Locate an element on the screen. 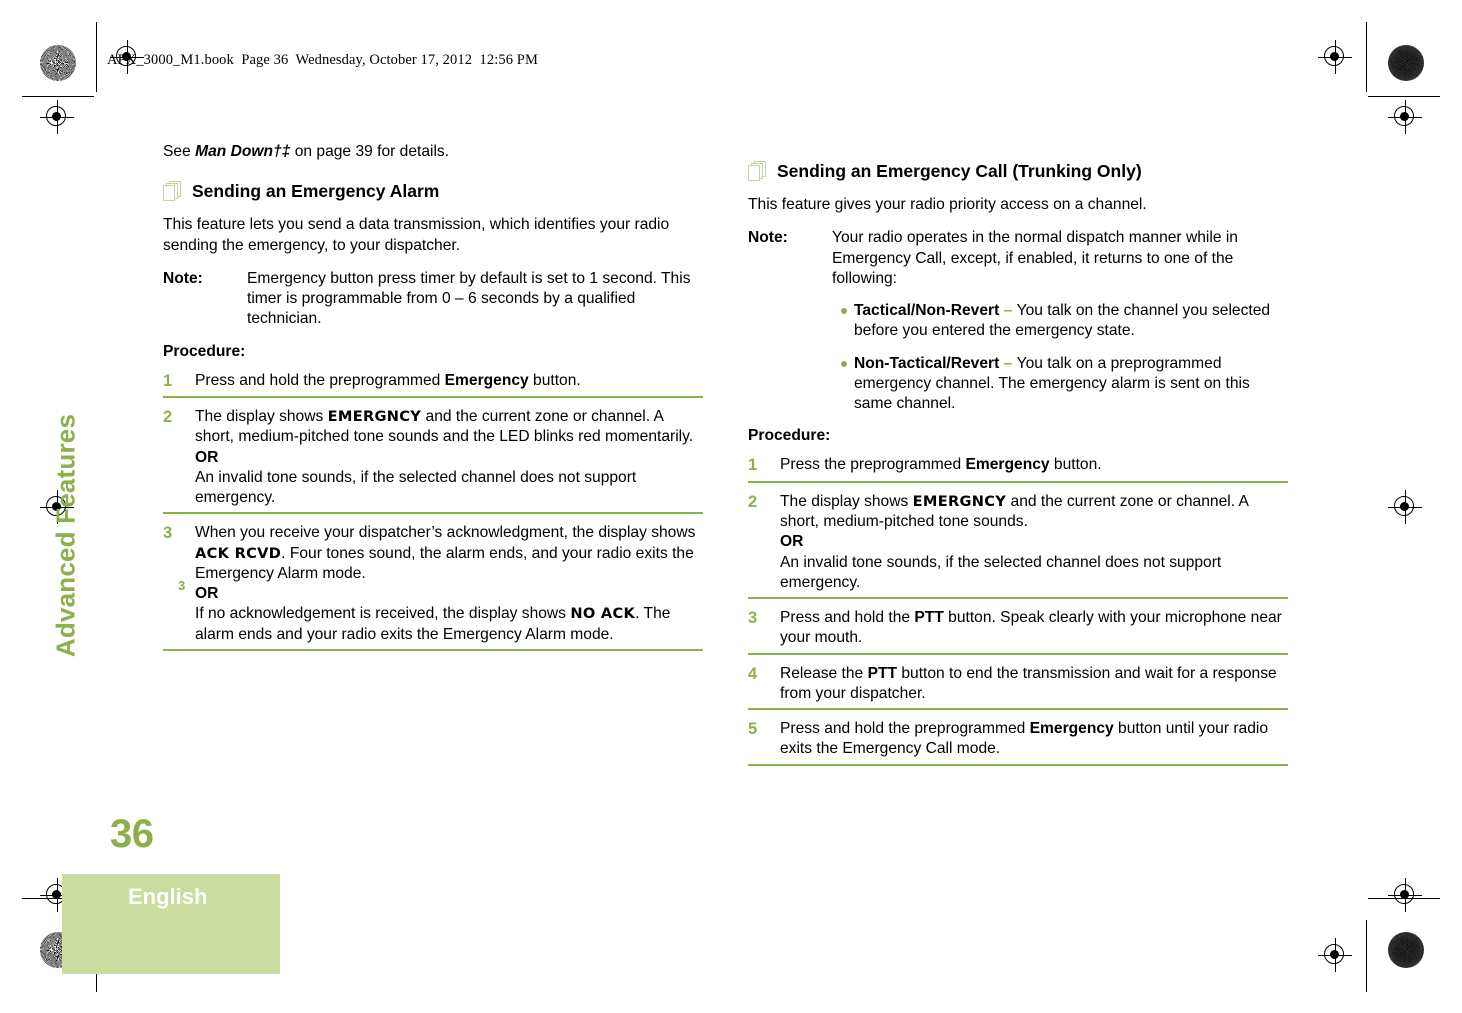 This screenshot has width=1462, height=1013. radio-display-text: NO ACK is located at coordinates (603, 614).